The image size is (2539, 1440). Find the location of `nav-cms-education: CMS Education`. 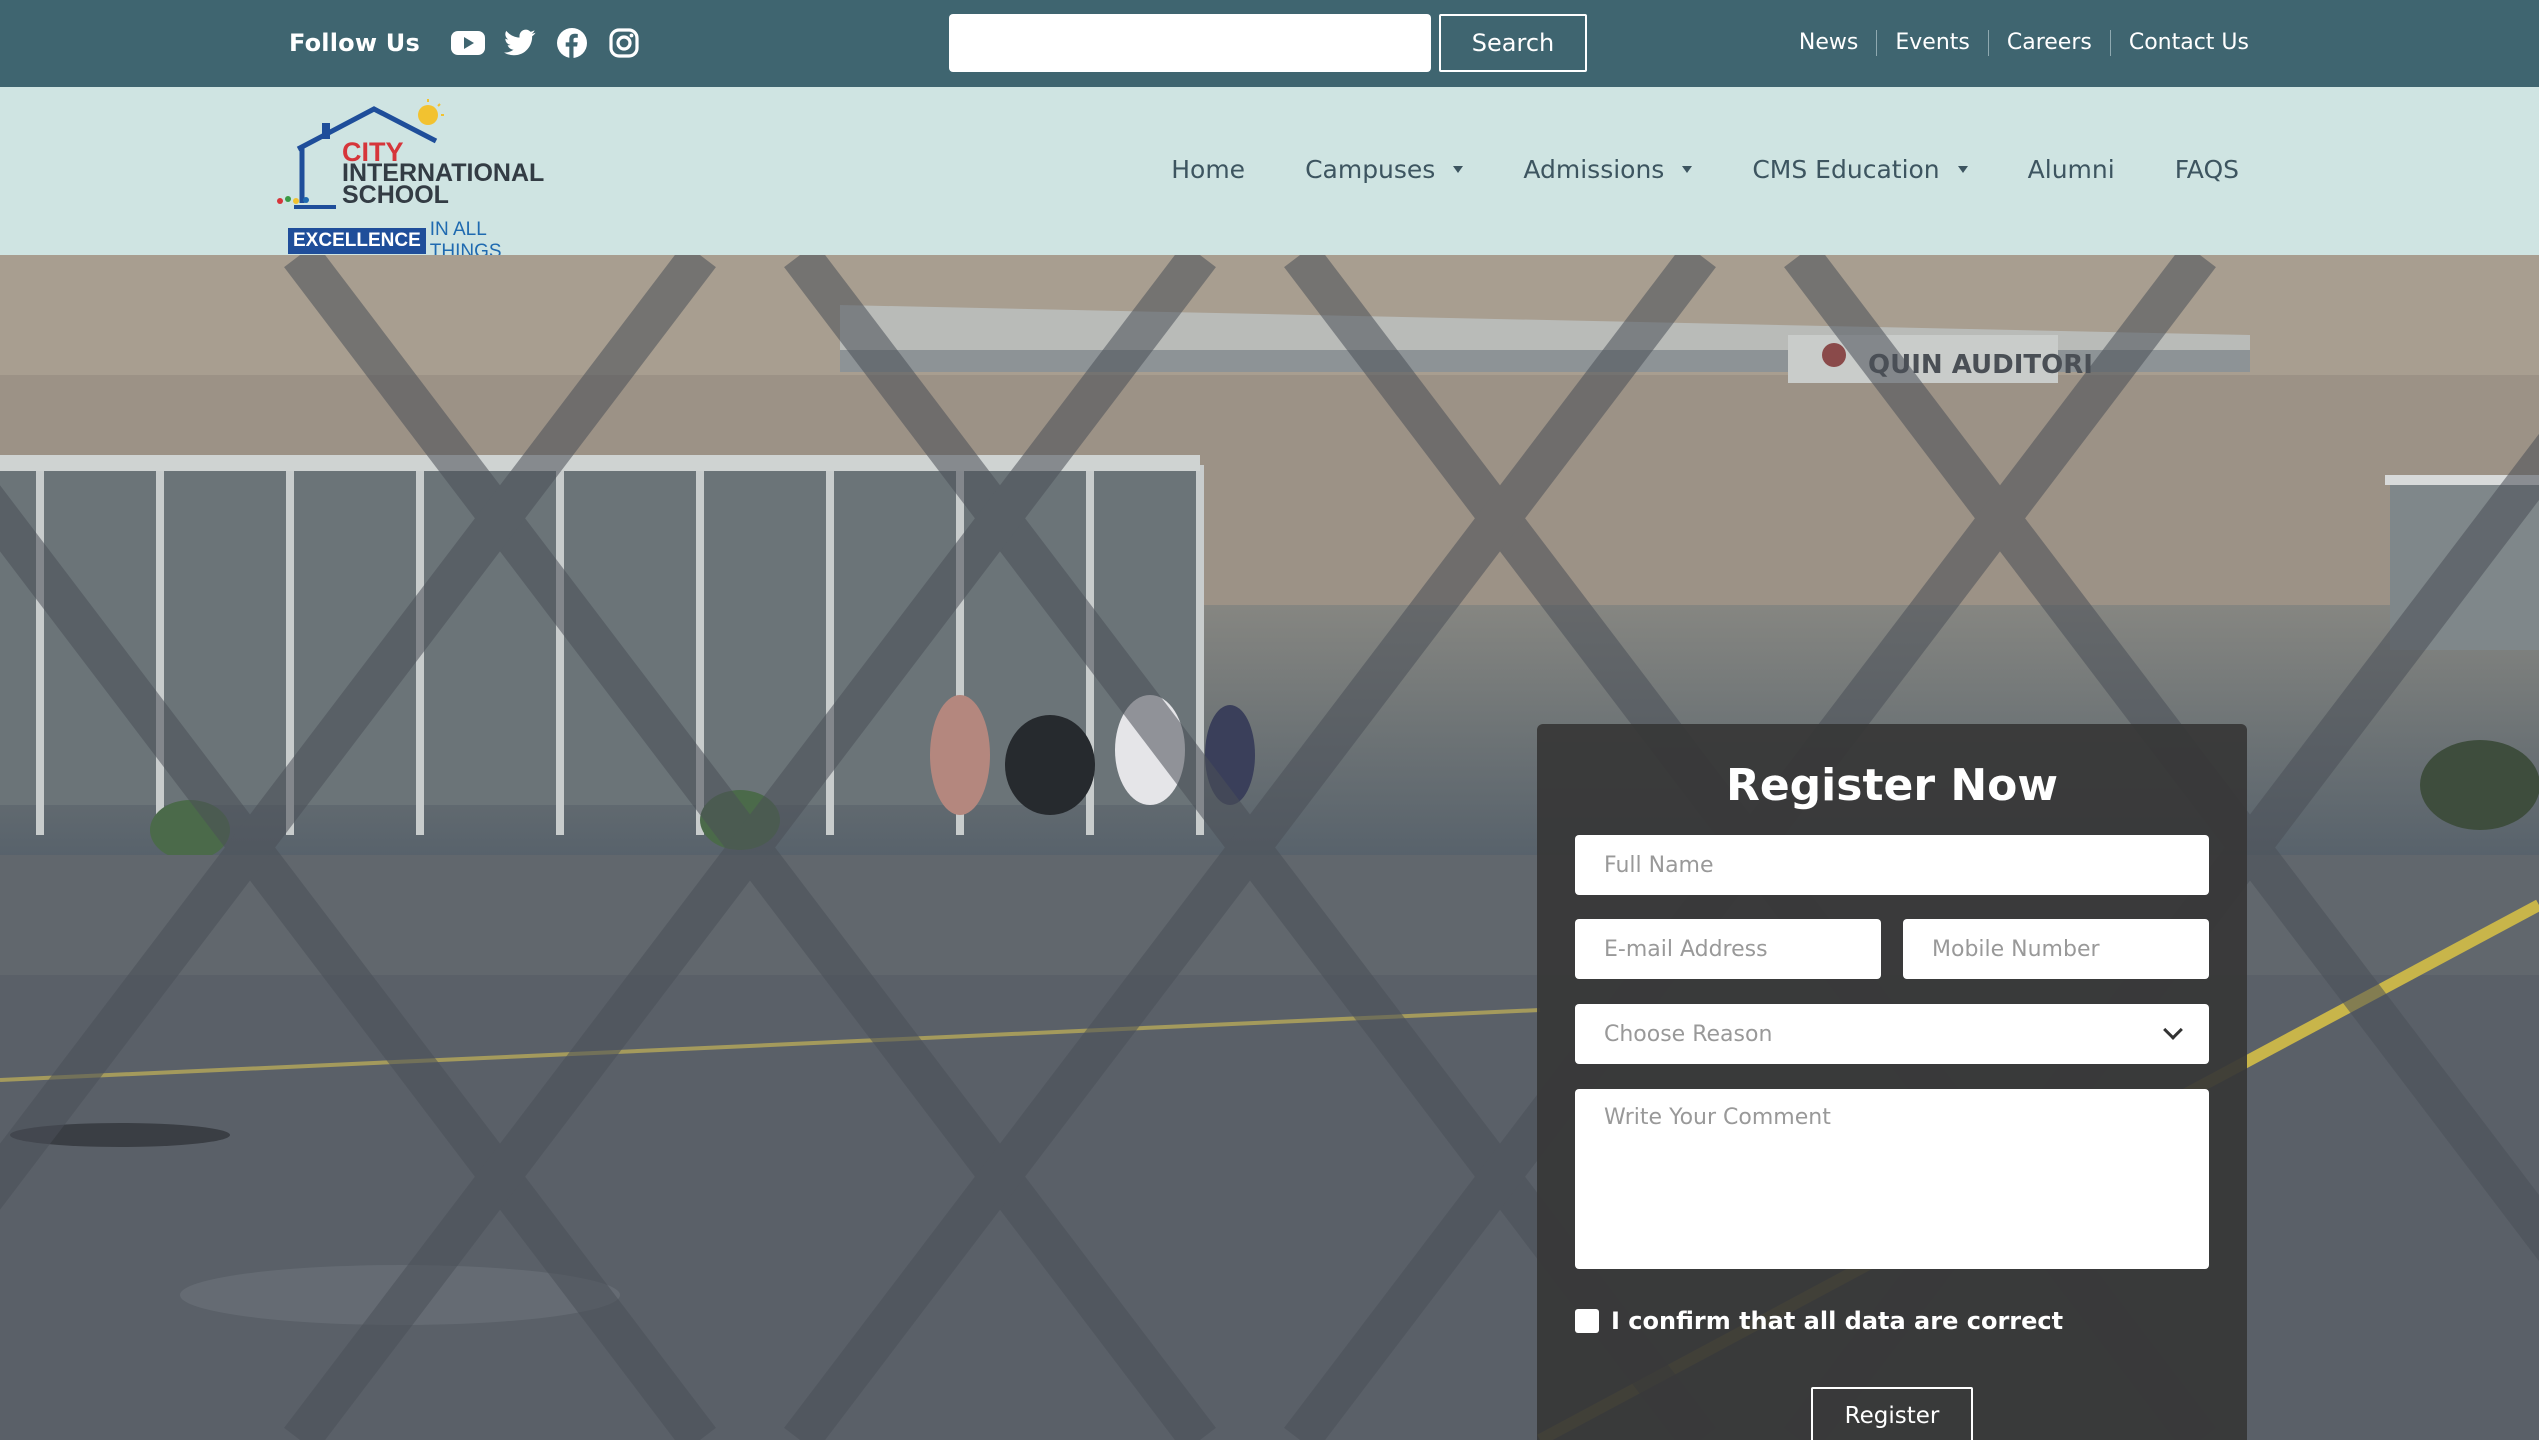

nav-cms-education: CMS Education is located at coordinates (1859, 169).